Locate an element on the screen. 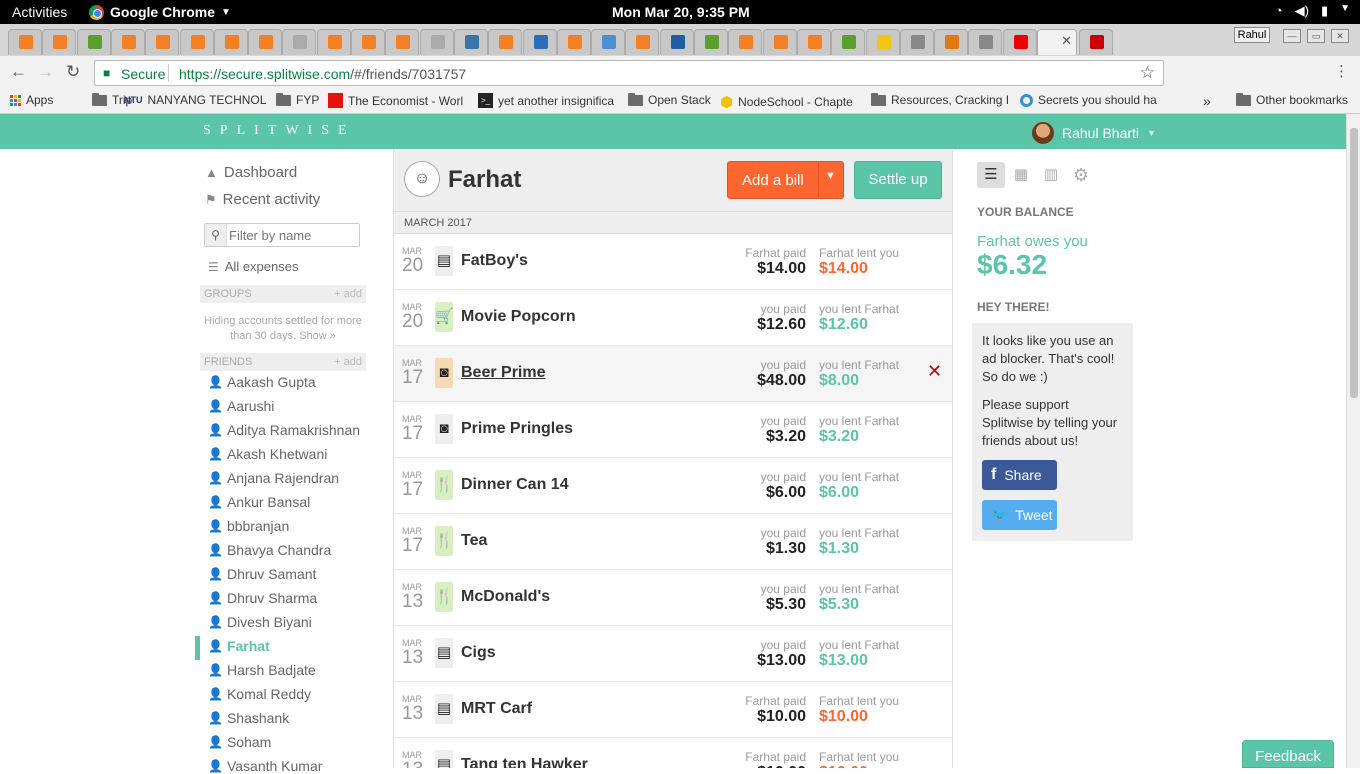 The height and width of the screenshot is (774, 1360). calendar-view-icon: ▦ is located at coordinates (1021, 175).